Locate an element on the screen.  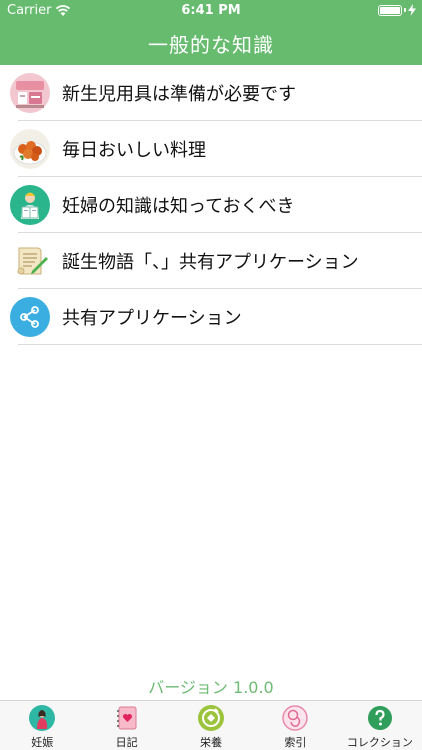
battery-icon is located at coordinates (390, 10).